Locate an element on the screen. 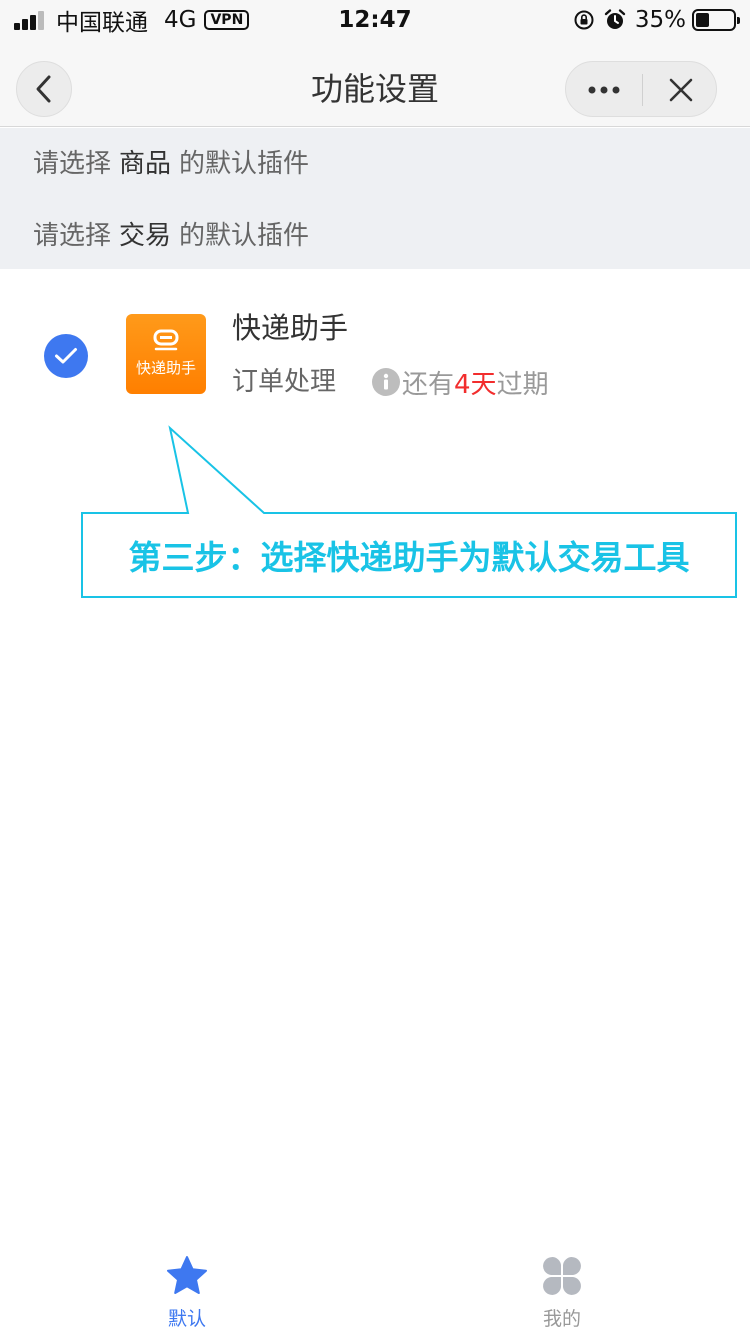  prompt-keyword: 交易 is located at coordinates (145, 236).